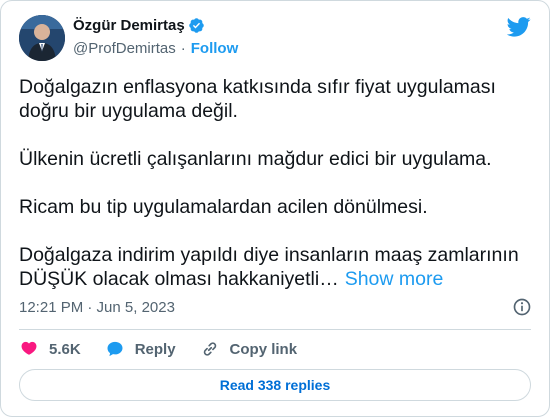 This screenshot has width=550, height=417. What do you see at coordinates (29, 348) in the screenshot?
I see `heart-icon` at bounding box center [29, 348].